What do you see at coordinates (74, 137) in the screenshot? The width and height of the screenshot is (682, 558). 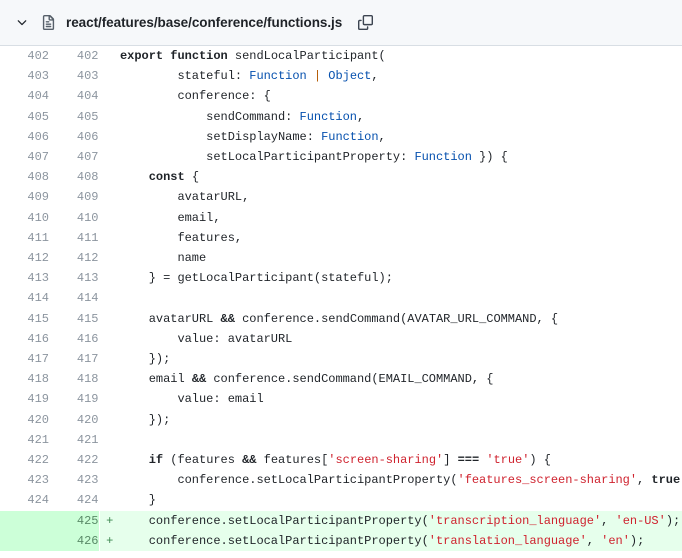 I see `line-number-new: 406` at bounding box center [74, 137].